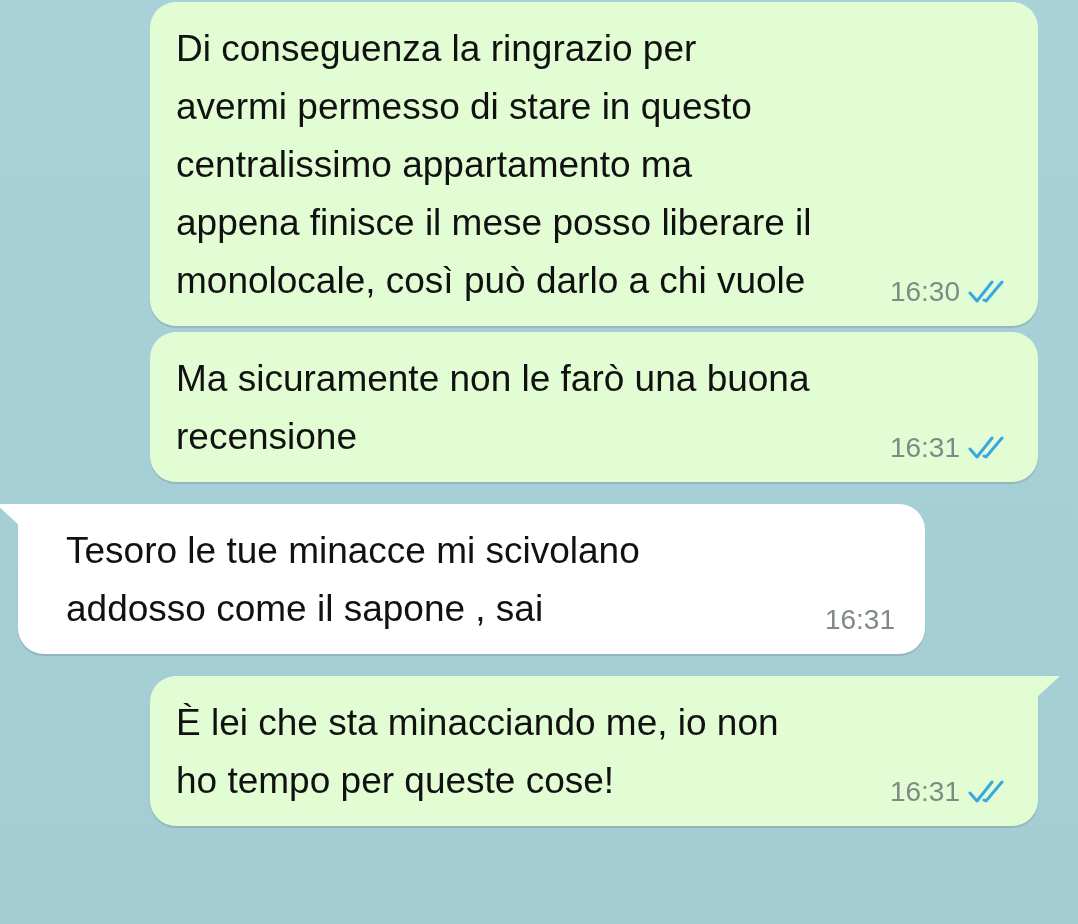 Image resolution: width=1078 pixels, height=924 pixels. Describe the element at coordinates (353, 551) in the screenshot. I see `message-text: Tesoro le tue minacce mi scivolano` at that location.